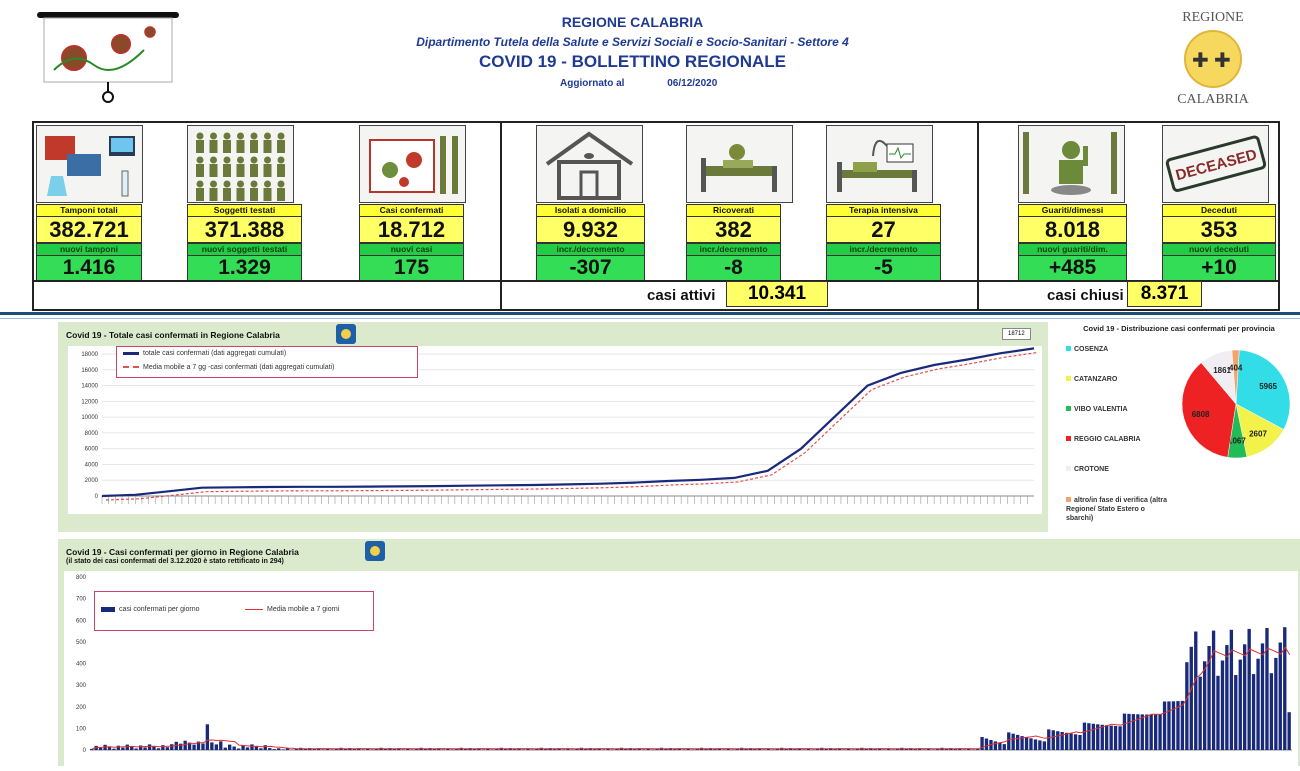 Image resolution: width=1300 pixels, height=771 pixels. What do you see at coordinates (589, 164) in the screenshot?
I see `house-icon` at bounding box center [589, 164].